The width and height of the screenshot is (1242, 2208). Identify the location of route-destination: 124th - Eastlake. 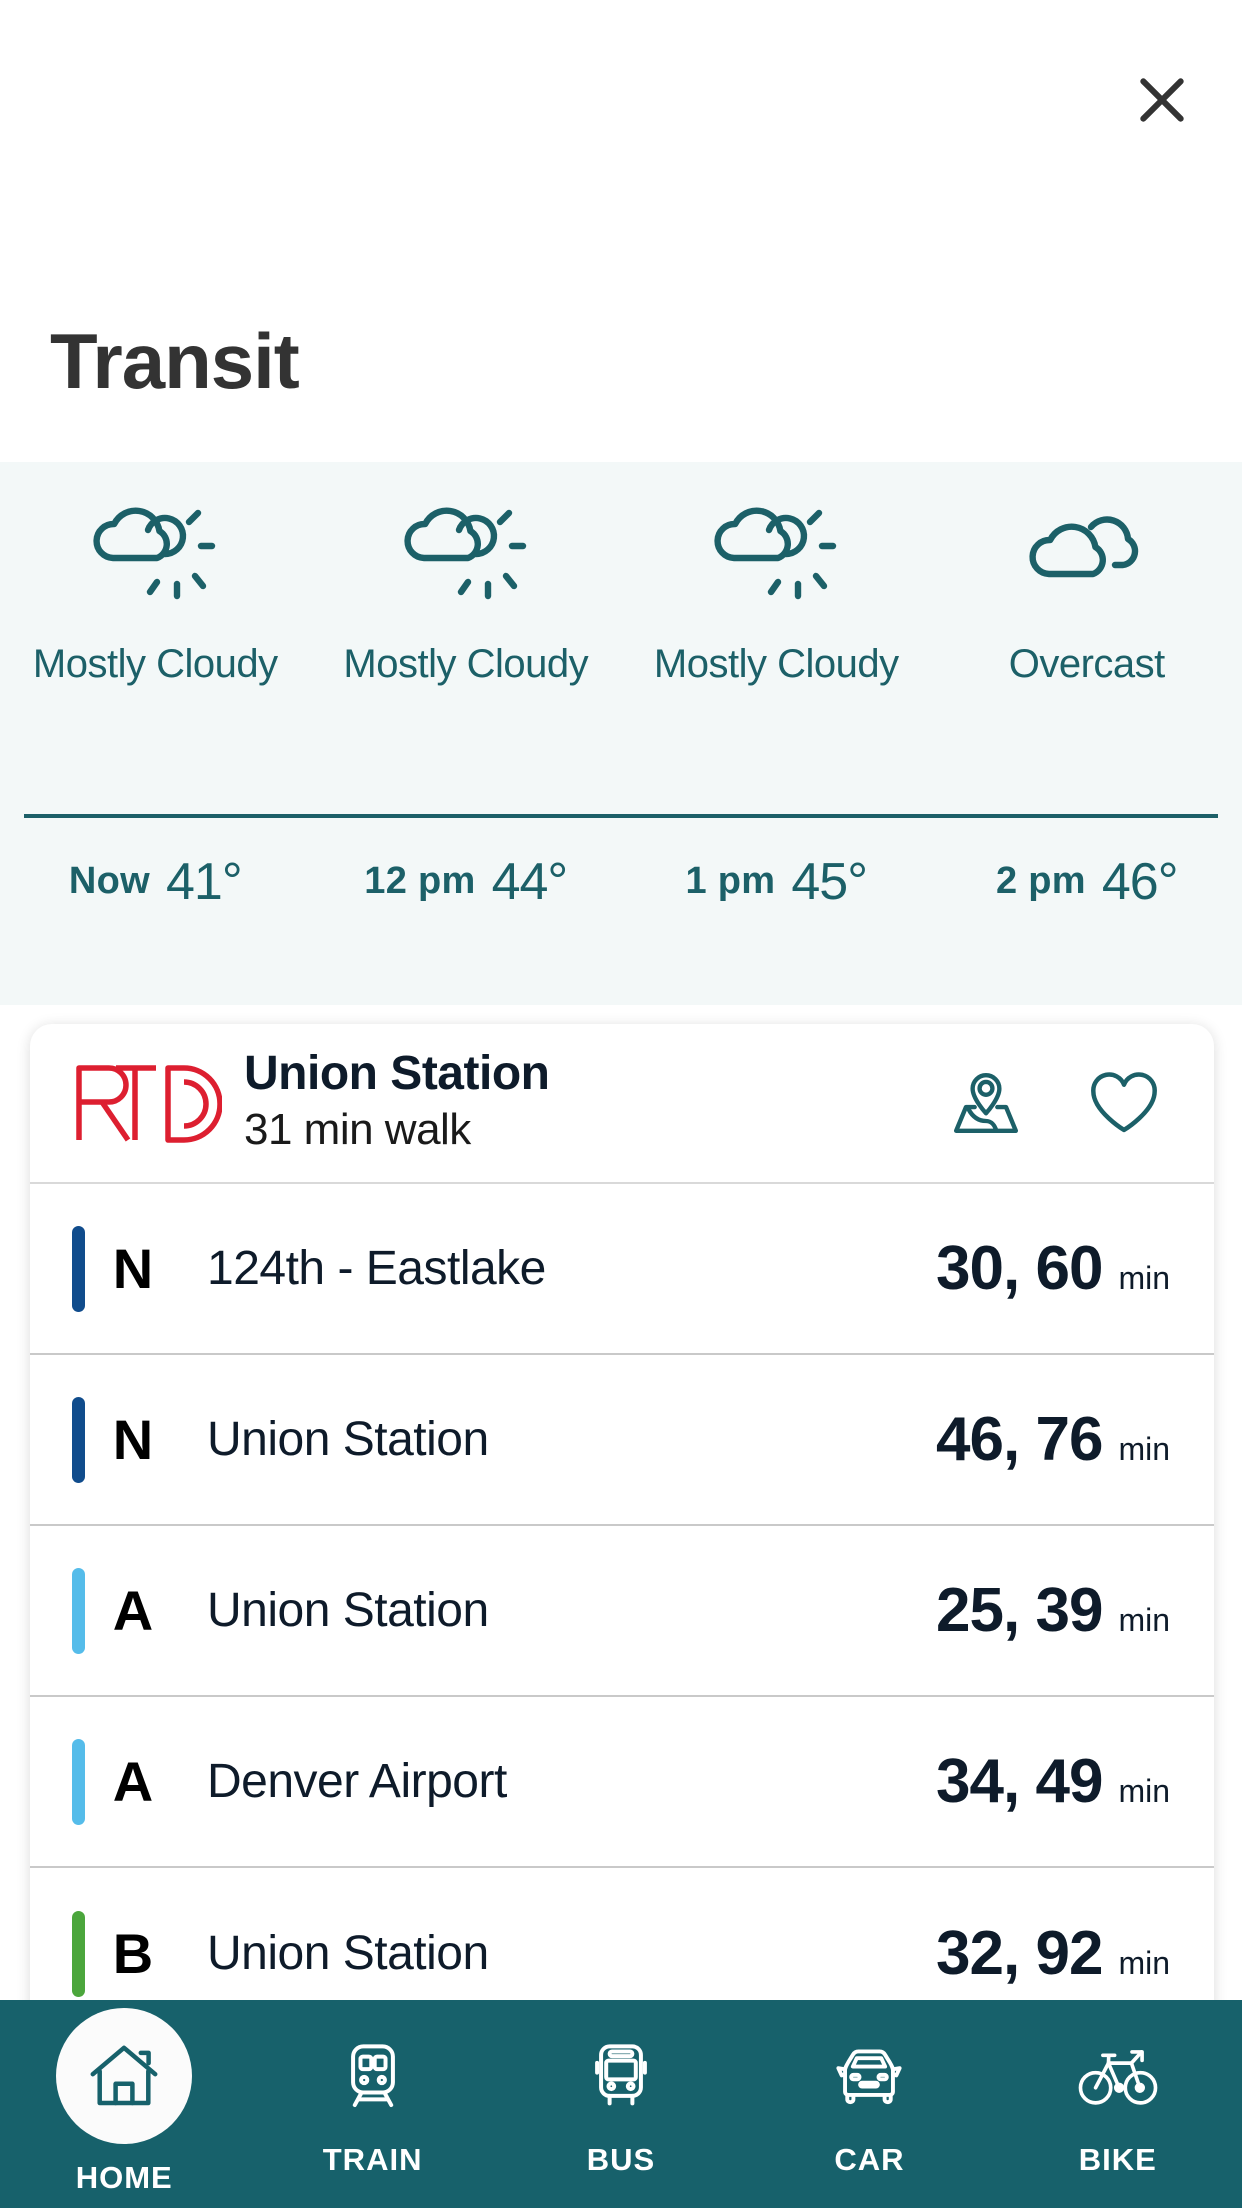
(376, 1268).